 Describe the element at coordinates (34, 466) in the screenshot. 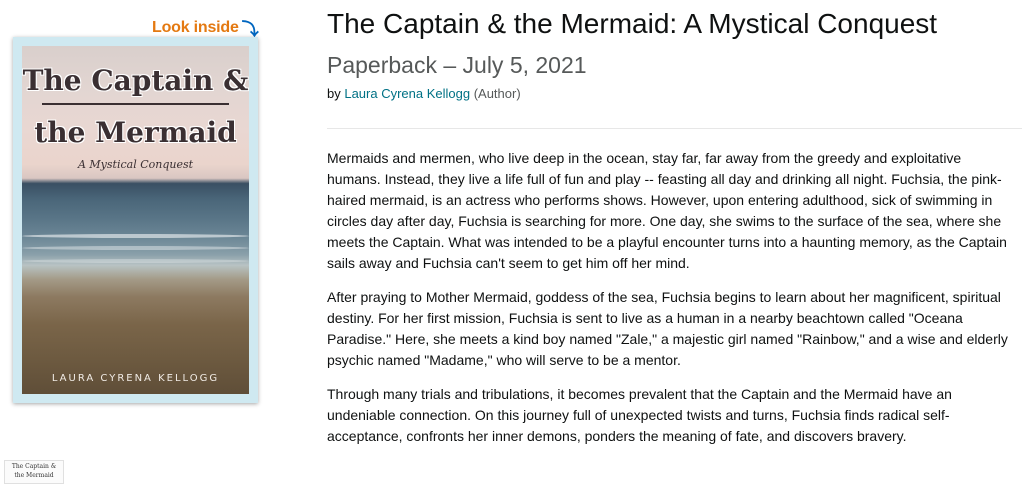

I see `thumbnail-title-line1: The Captain &` at that location.